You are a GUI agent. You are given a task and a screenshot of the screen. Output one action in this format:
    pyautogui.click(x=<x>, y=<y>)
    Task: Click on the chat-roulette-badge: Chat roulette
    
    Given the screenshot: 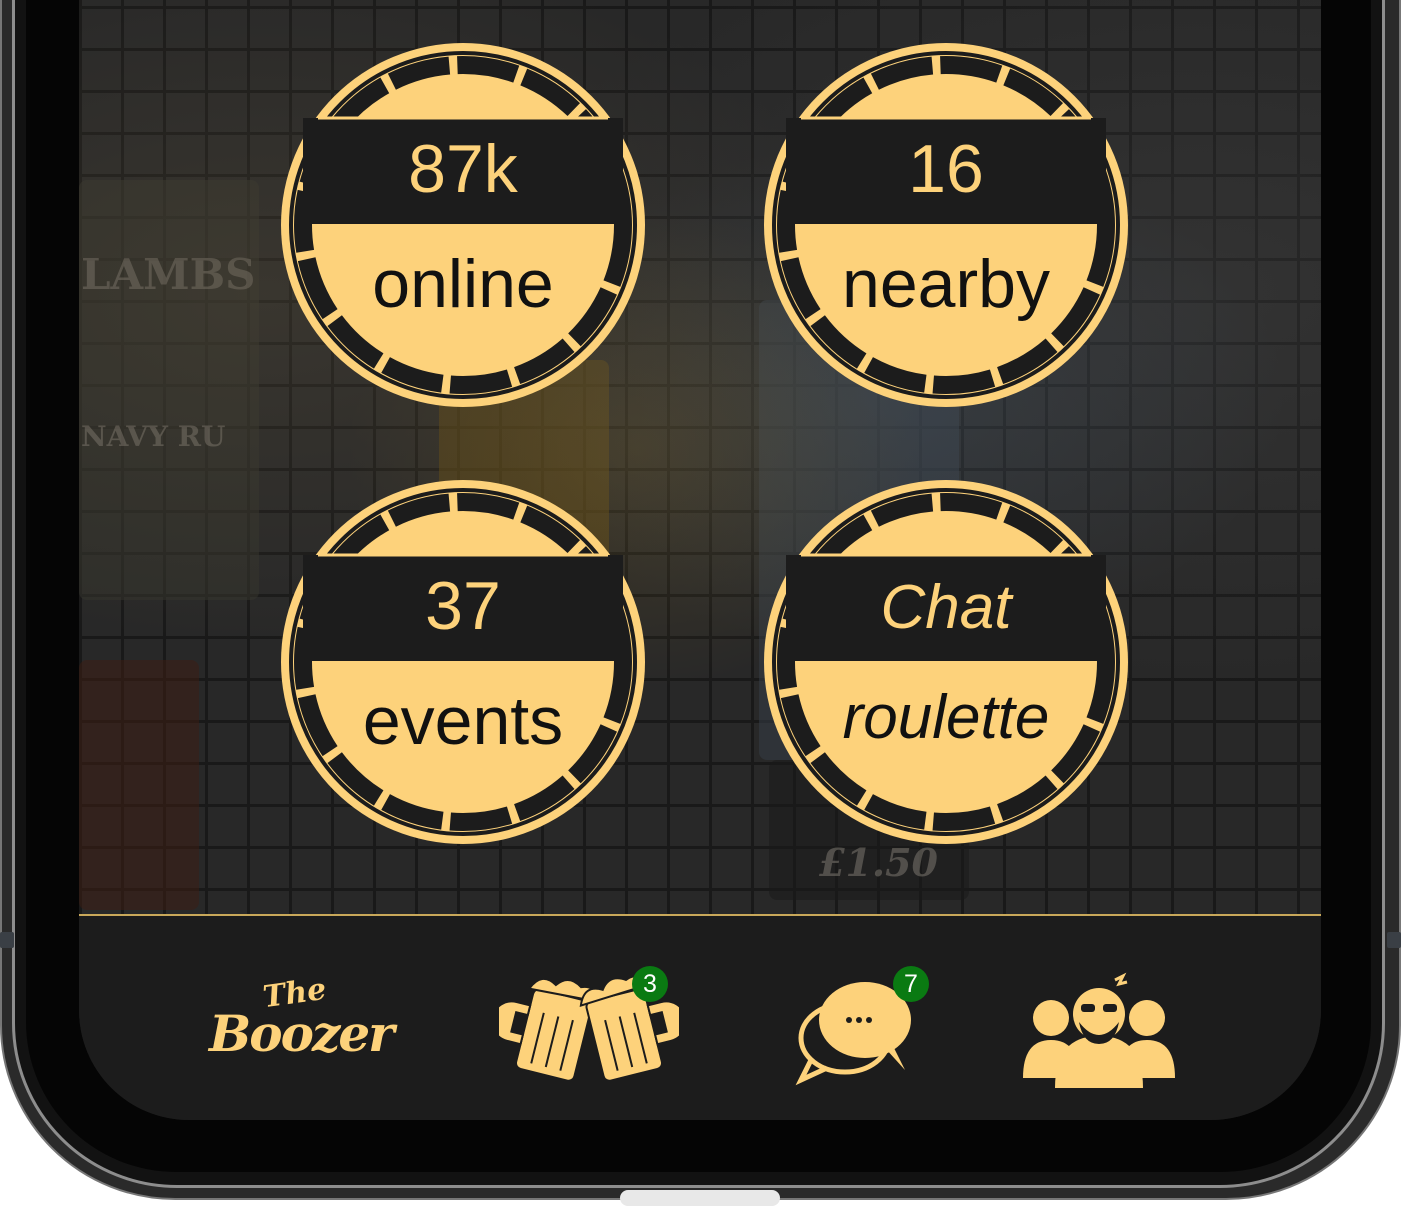 What is the action you would take?
    pyautogui.click(x=946, y=662)
    